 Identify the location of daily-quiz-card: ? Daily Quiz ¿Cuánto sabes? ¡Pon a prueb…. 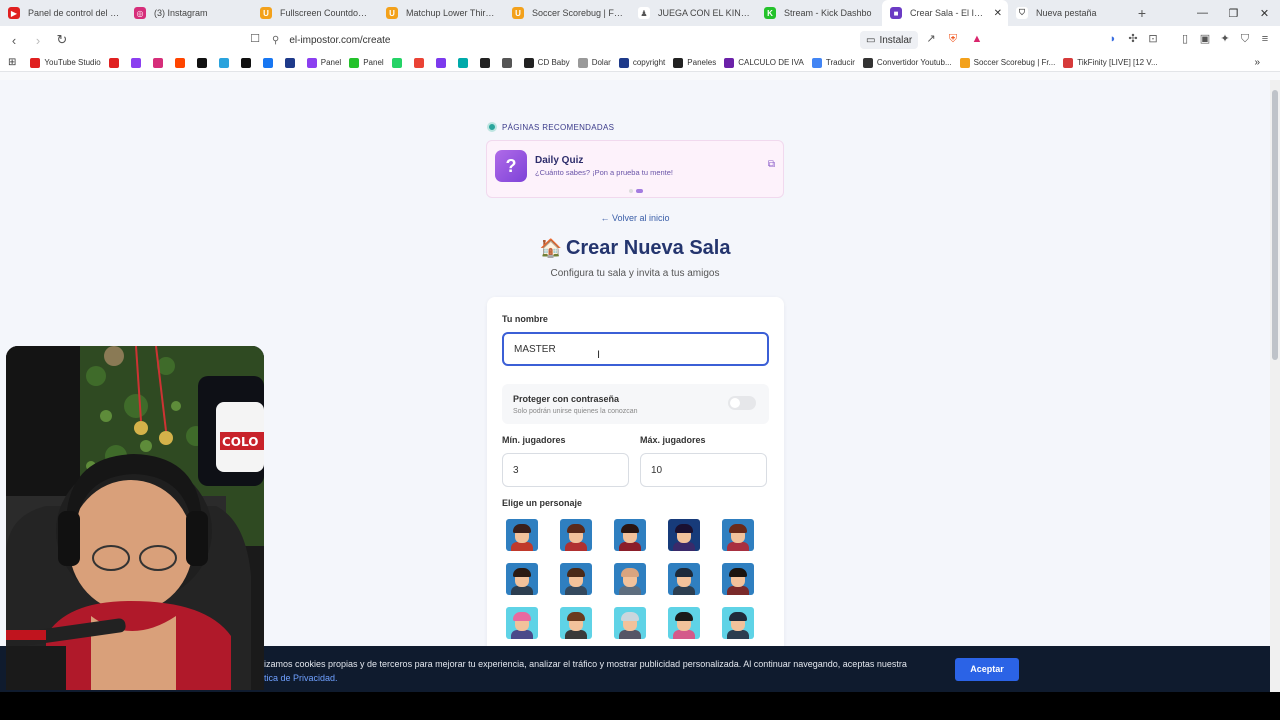
(635, 169).